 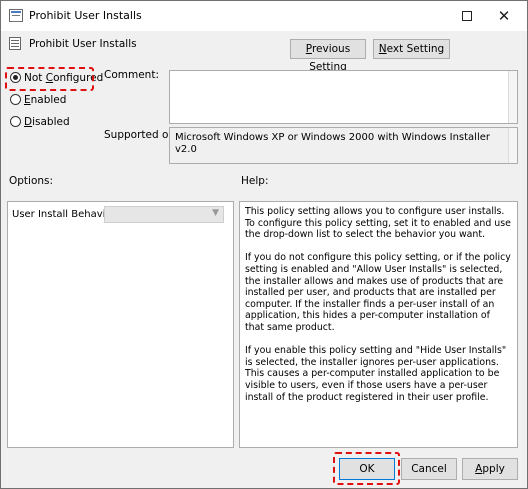 I want to click on options-label: Options:, so click(x=31, y=181).